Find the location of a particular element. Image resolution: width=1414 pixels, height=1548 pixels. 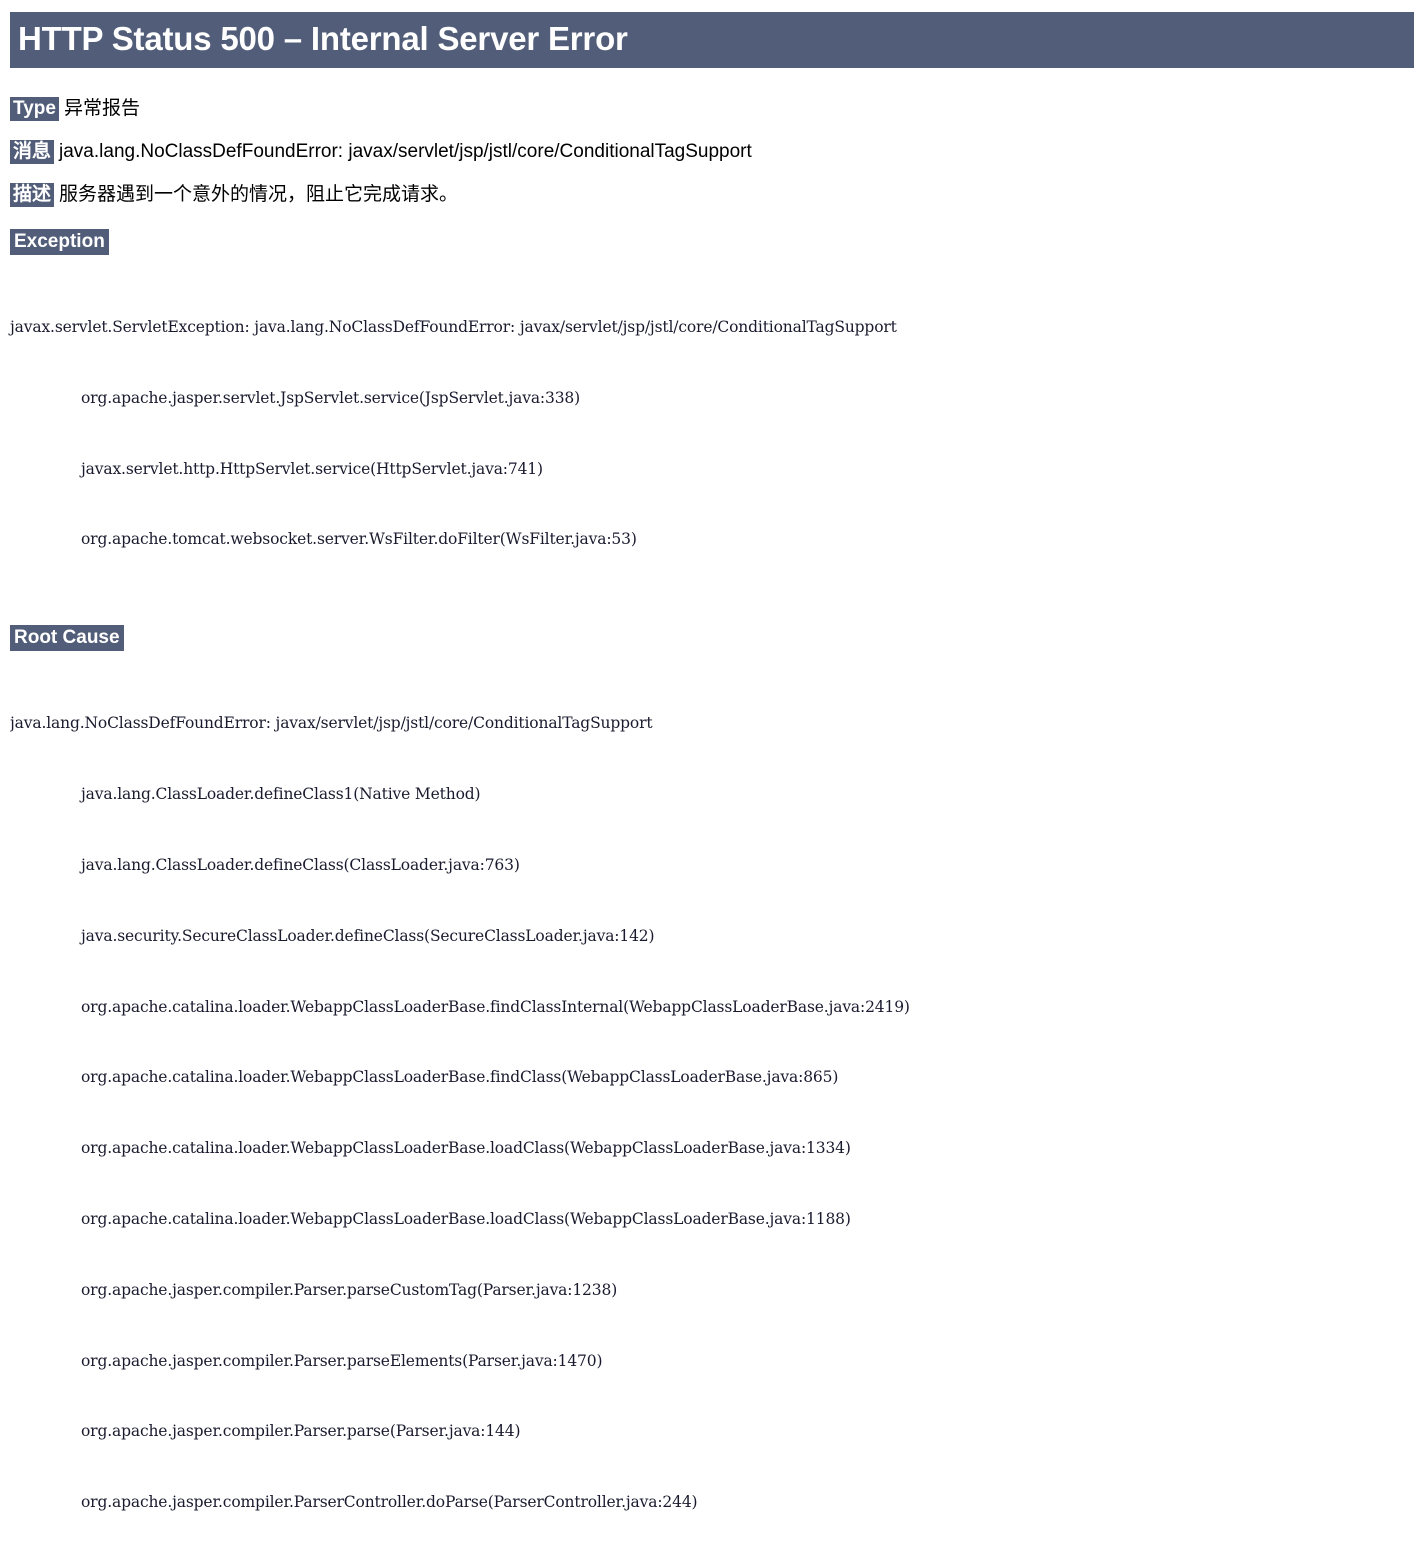

detail-label-message: 消息 is located at coordinates (32, 152).